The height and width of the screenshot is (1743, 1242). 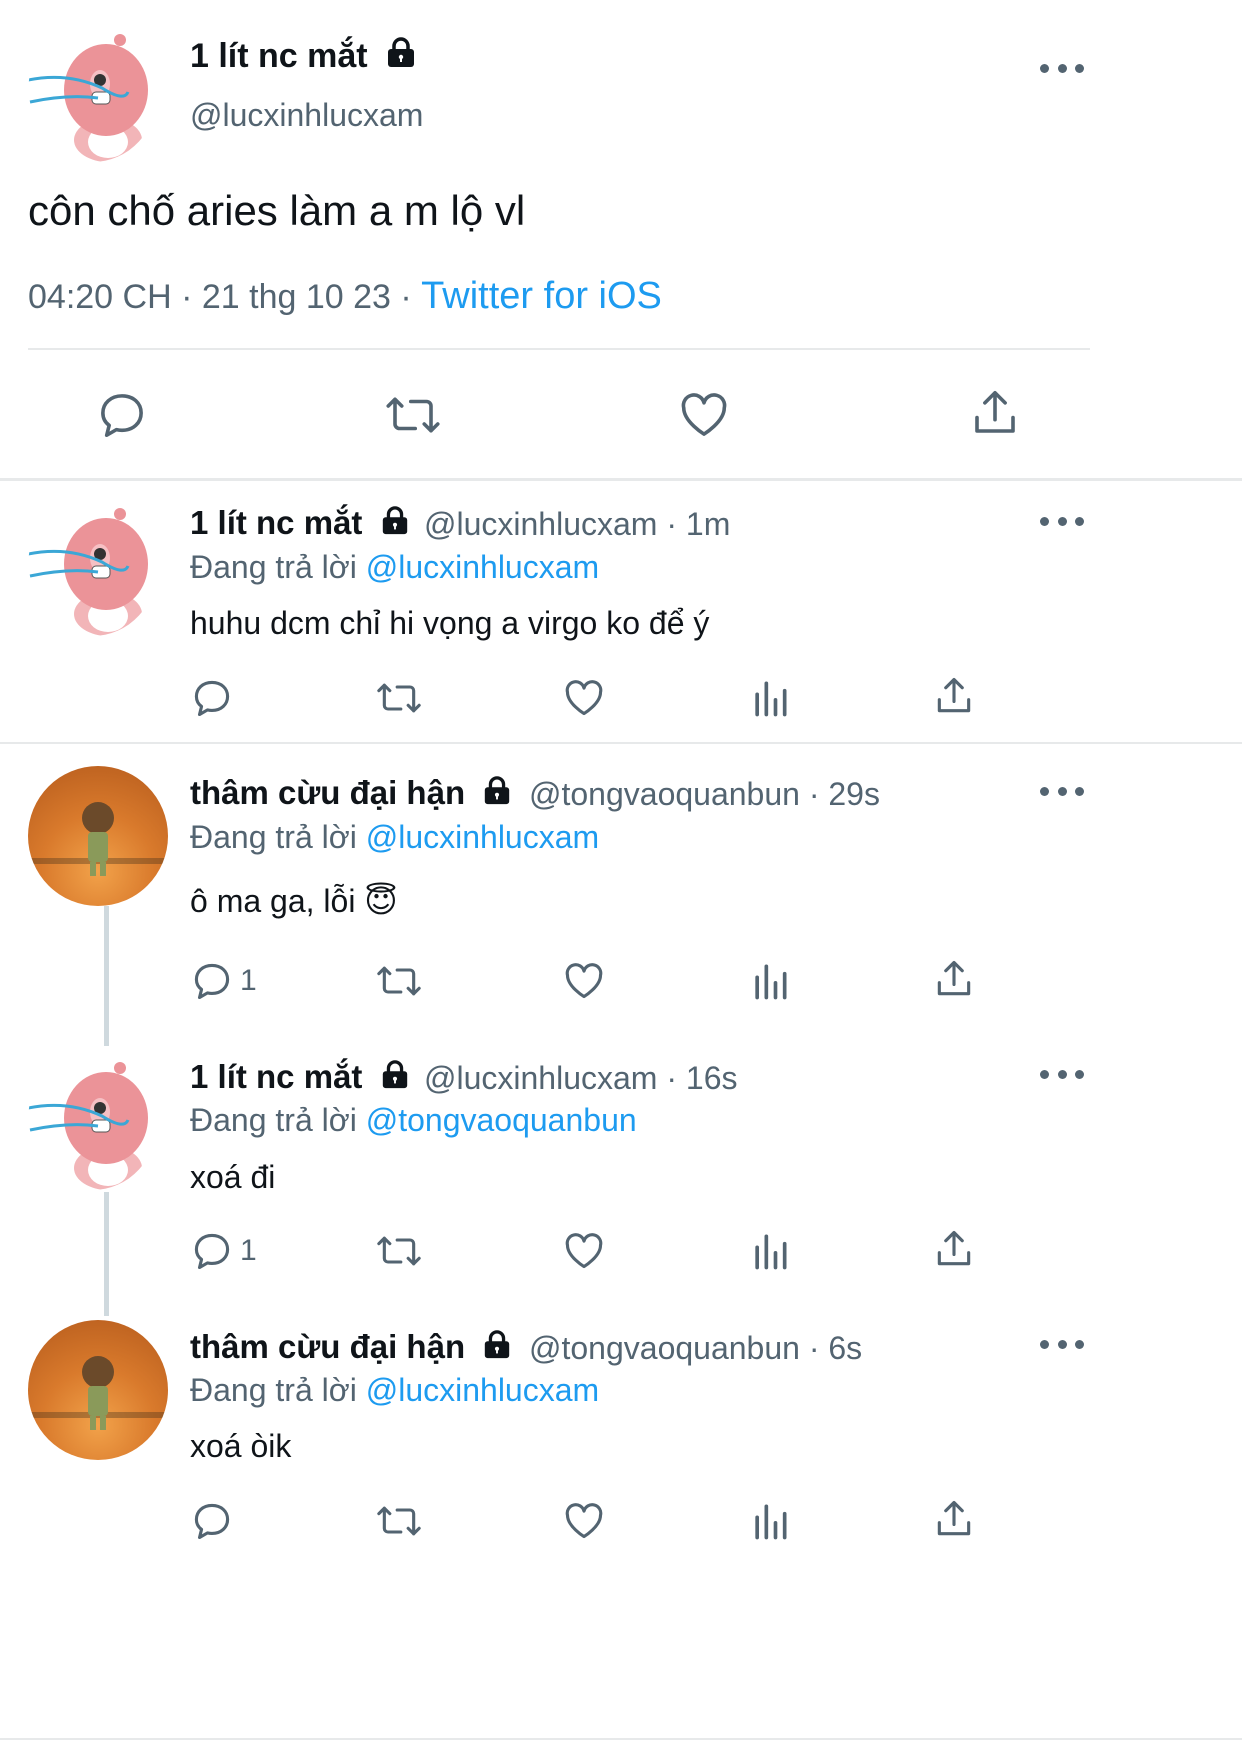 I want to click on reply-text: huhu dcm chỉ hi vọng a virgo ko để ý, so click(x=450, y=623).